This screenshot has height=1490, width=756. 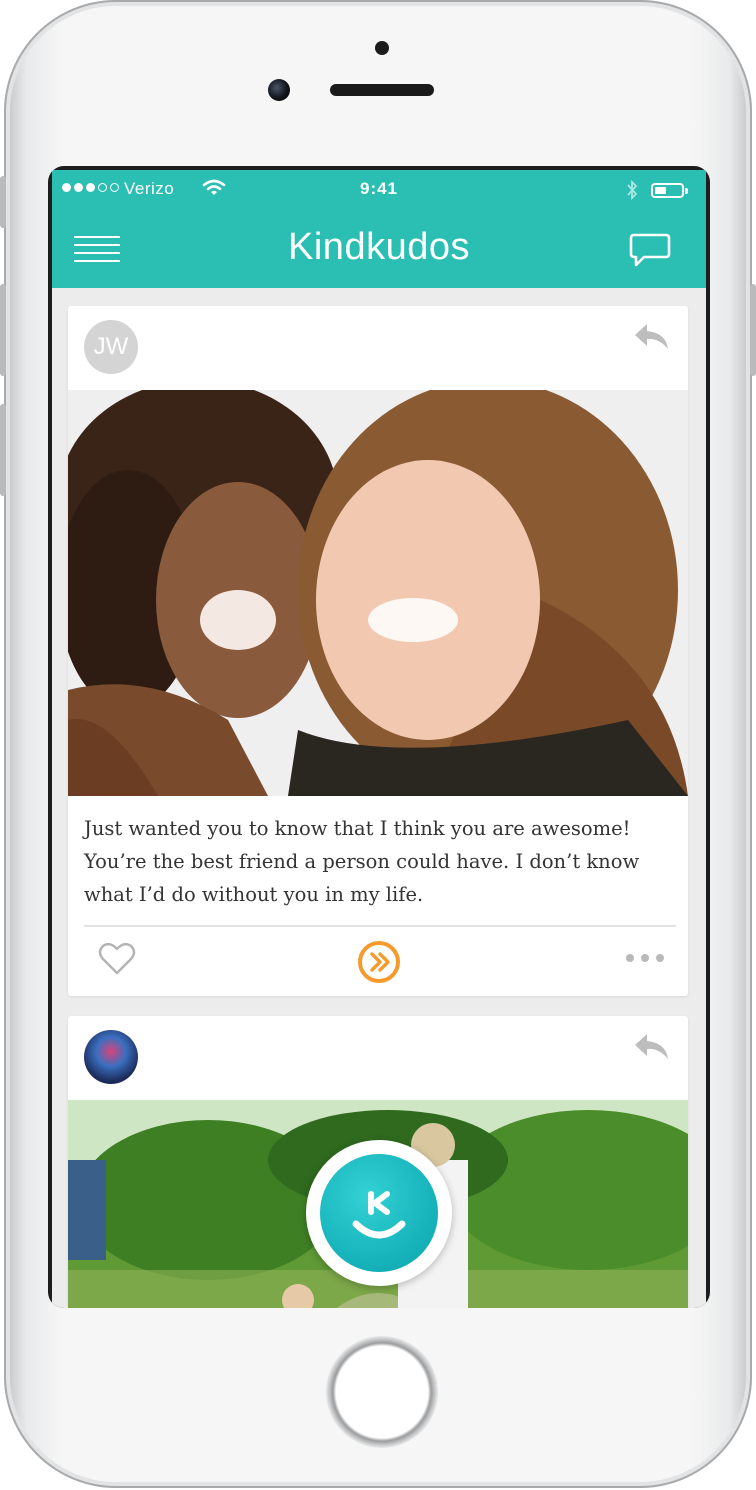 I want to click on clock: 9:41, so click(x=379, y=188).